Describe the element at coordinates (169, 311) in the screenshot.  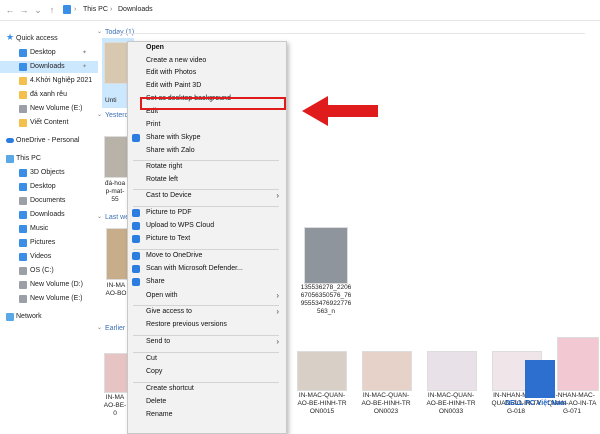
I see `menu-item-label: Give access to` at that location.